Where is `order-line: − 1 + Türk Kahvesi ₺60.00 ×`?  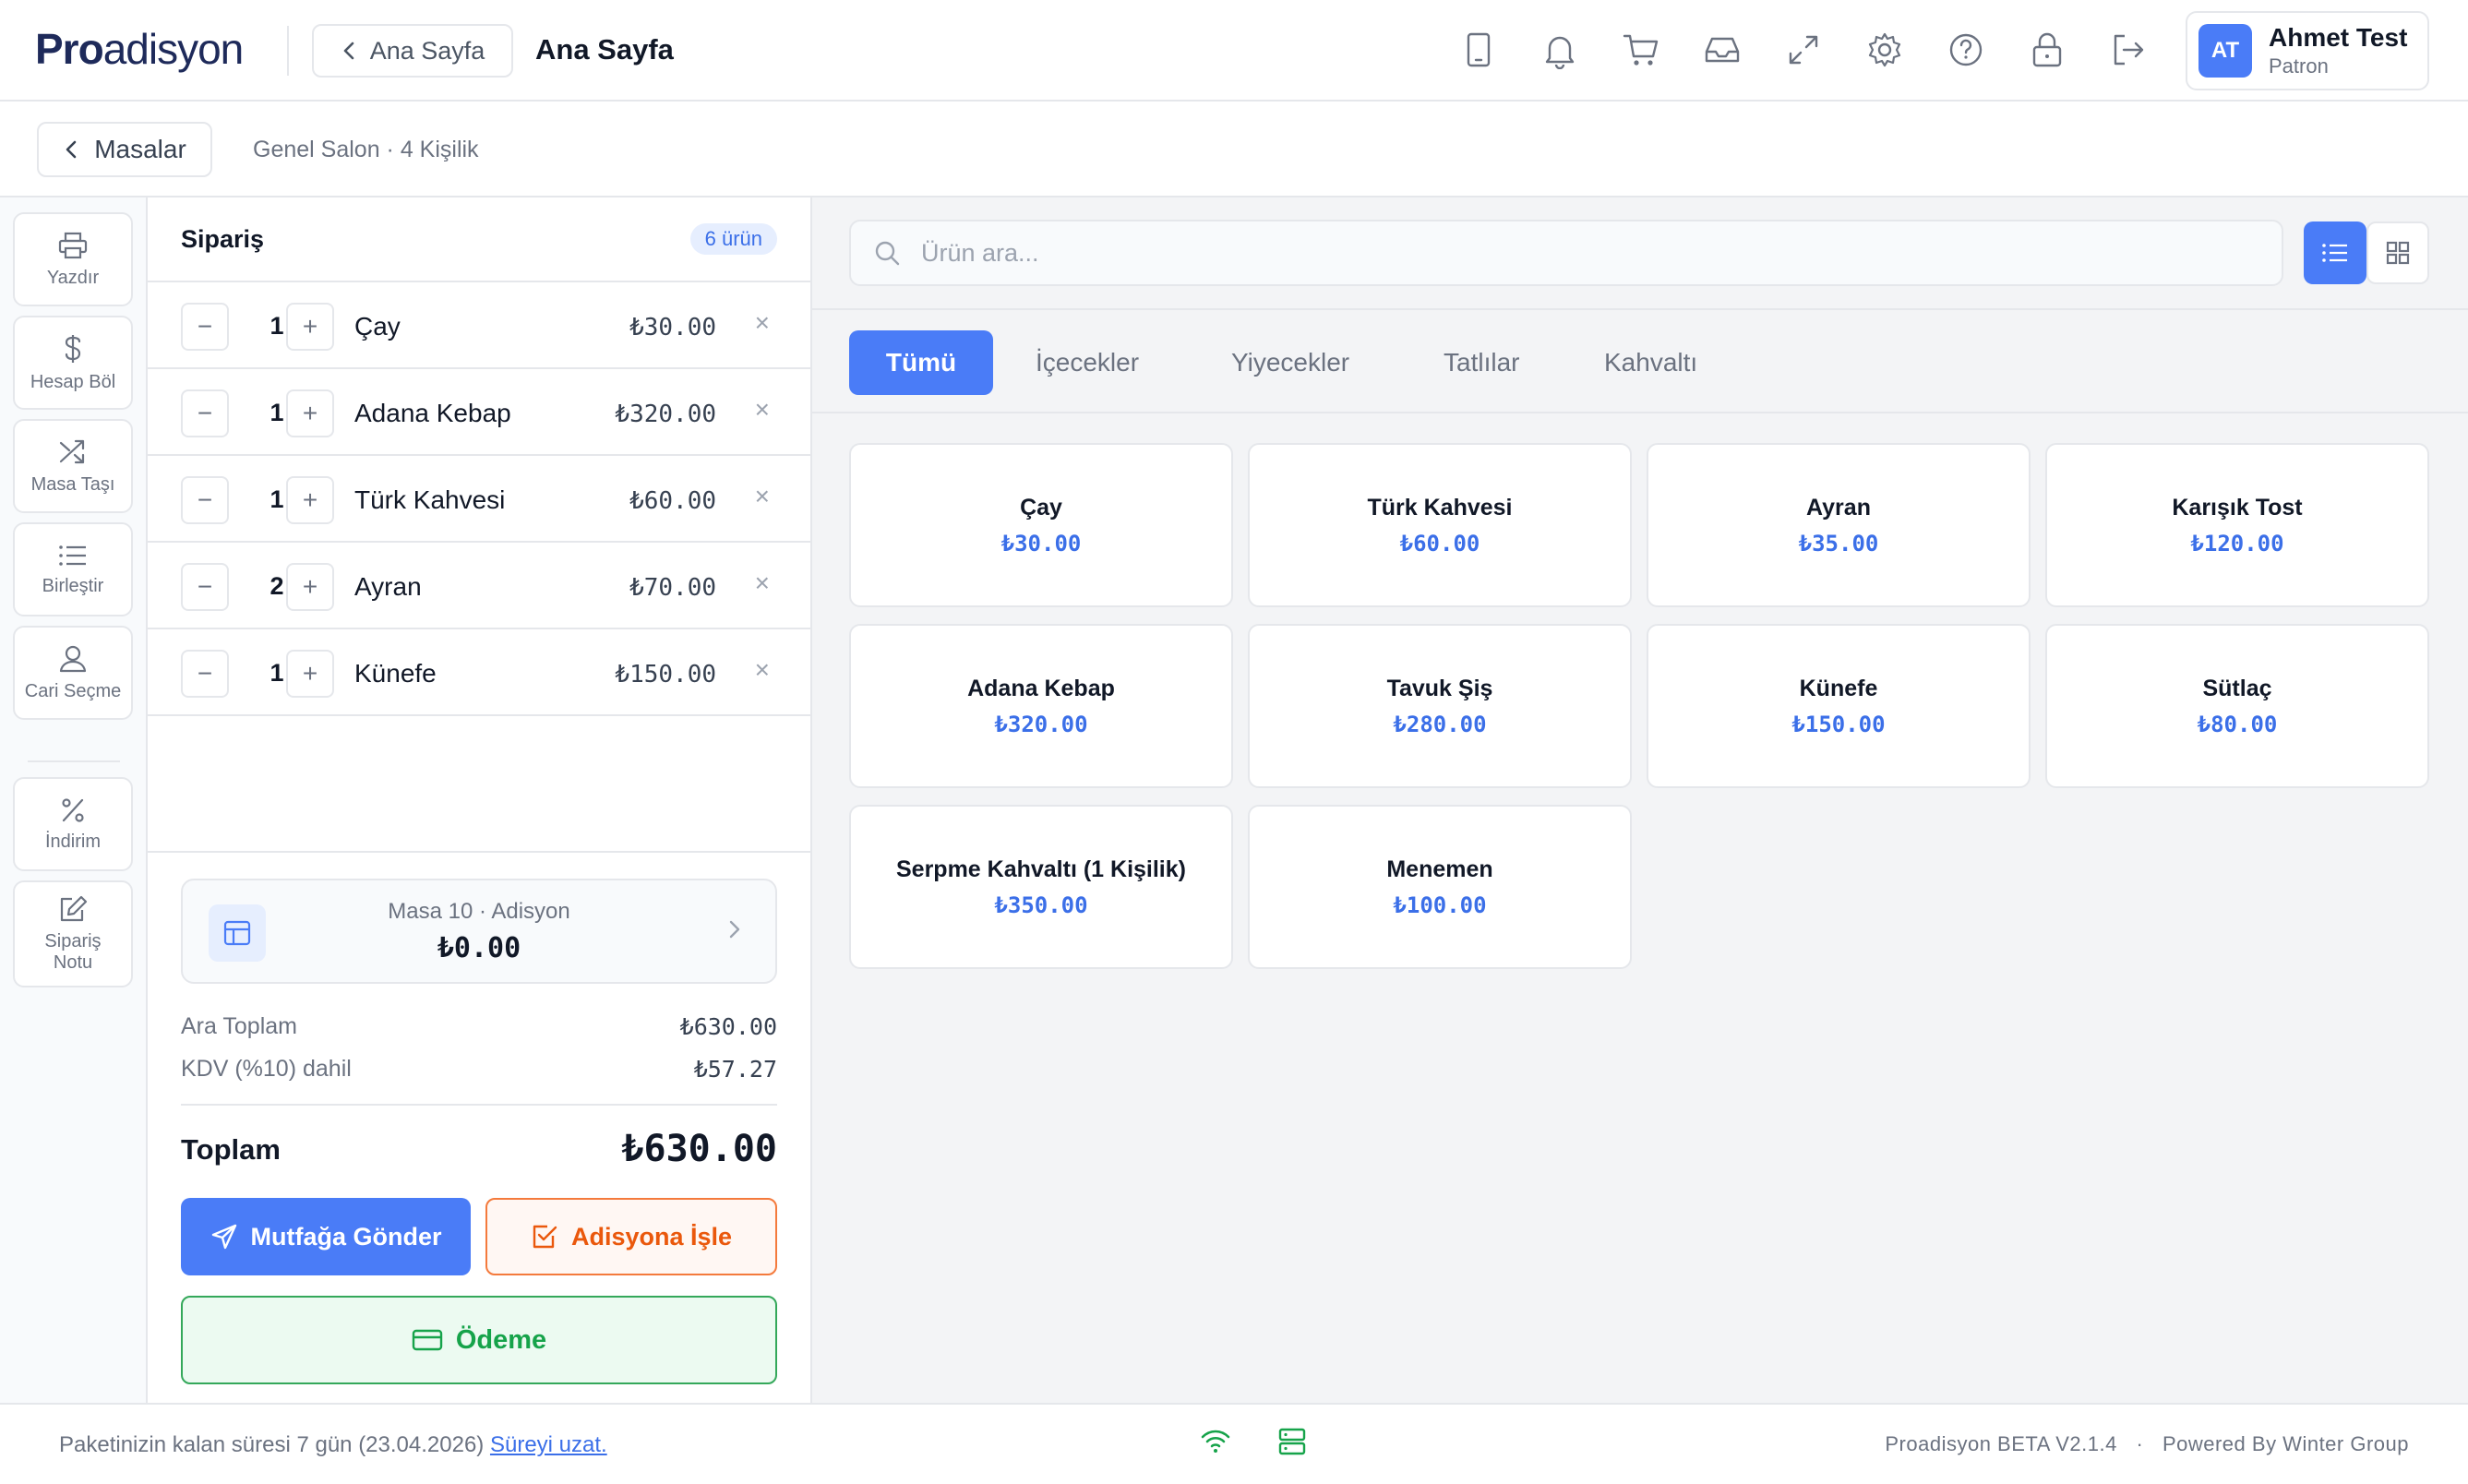
order-line: − 1 + Türk Kahvesi ₺60.00 × is located at coordinates (479, 499).